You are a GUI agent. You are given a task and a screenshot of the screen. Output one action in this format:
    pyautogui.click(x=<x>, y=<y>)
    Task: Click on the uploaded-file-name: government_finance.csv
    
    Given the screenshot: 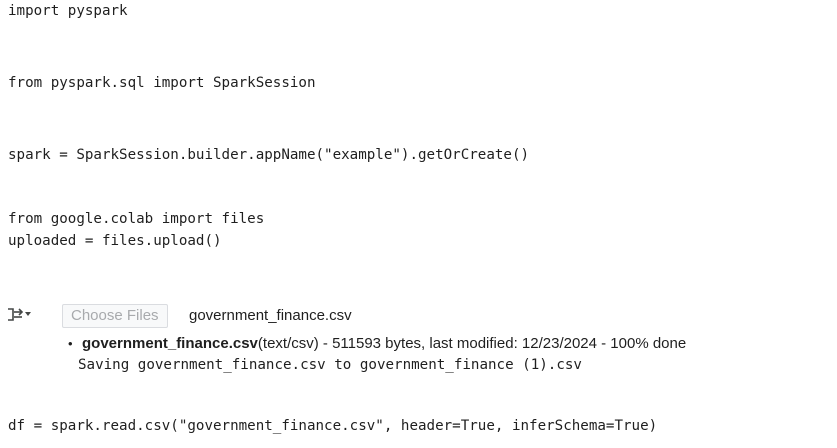 What is the action you would take?
    pyautogui.click(x=170, y=343)
    